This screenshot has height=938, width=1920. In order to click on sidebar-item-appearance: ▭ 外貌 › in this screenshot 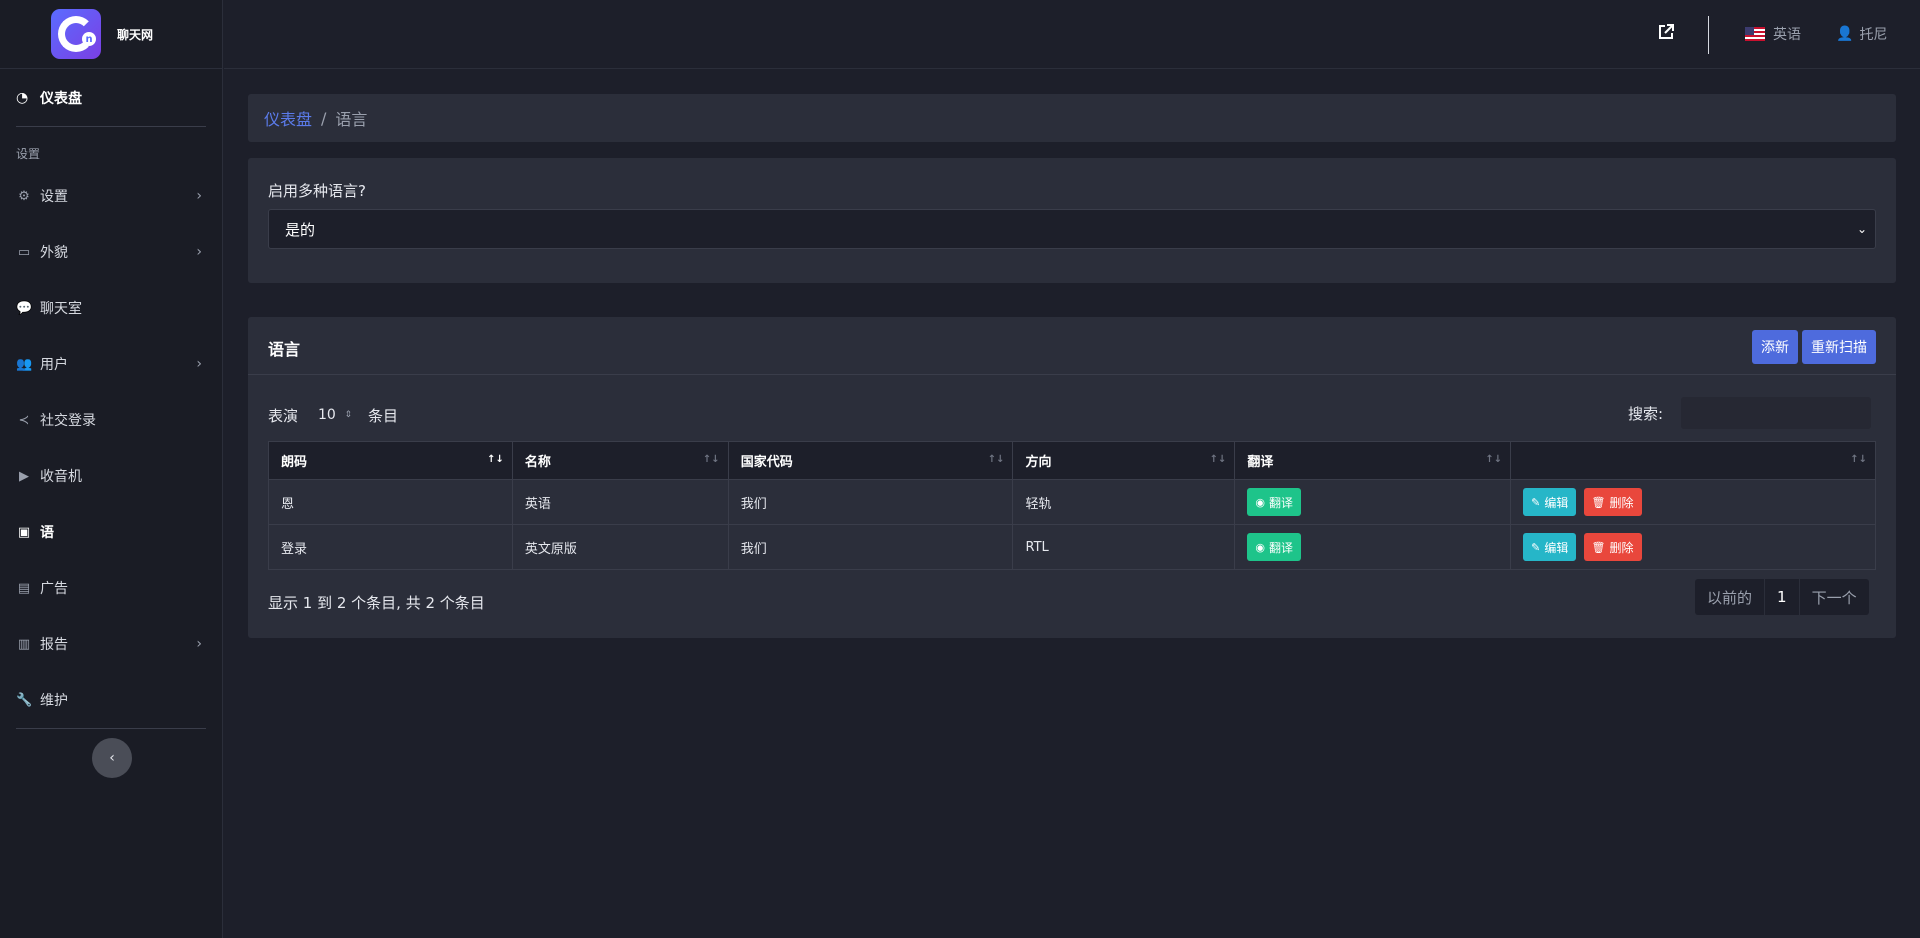, I will do `click(111, 252)`.